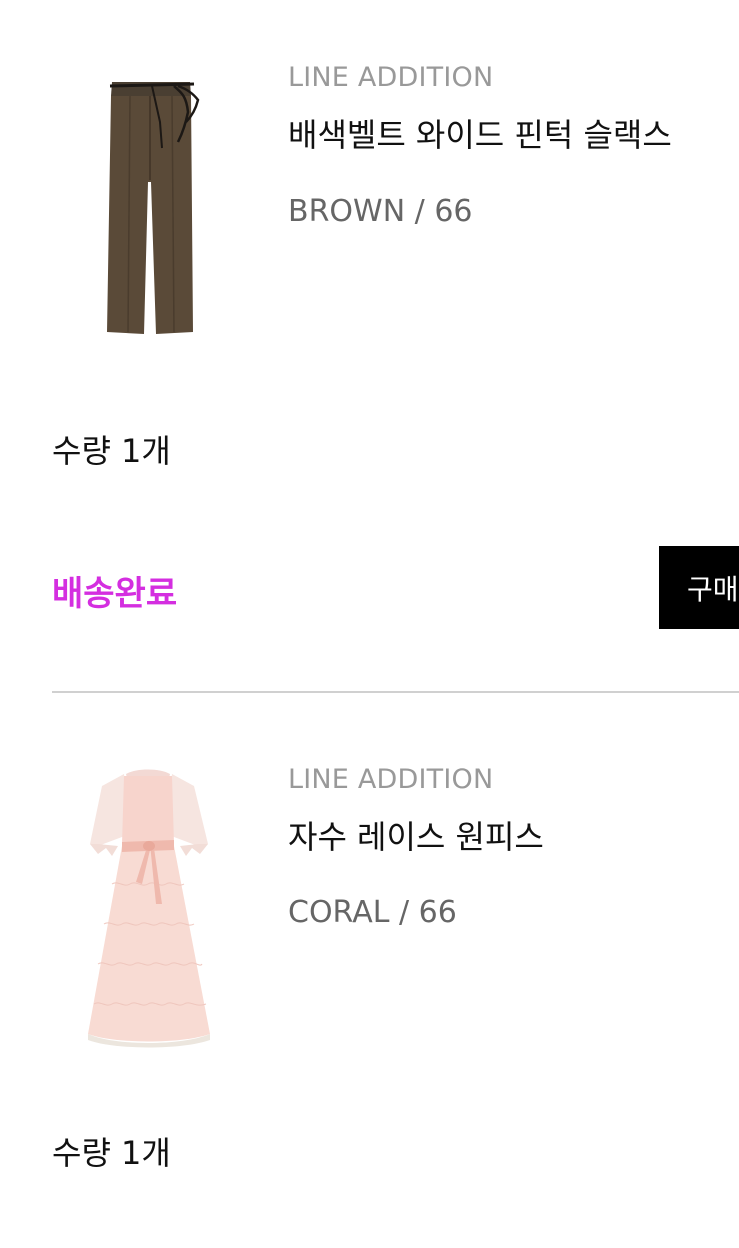 Image resolution: width=739 pixels, height=1248 pixels. Describe the element at coordinates (148, 909) in the screenshot. I see `product-image-dress` at that location.